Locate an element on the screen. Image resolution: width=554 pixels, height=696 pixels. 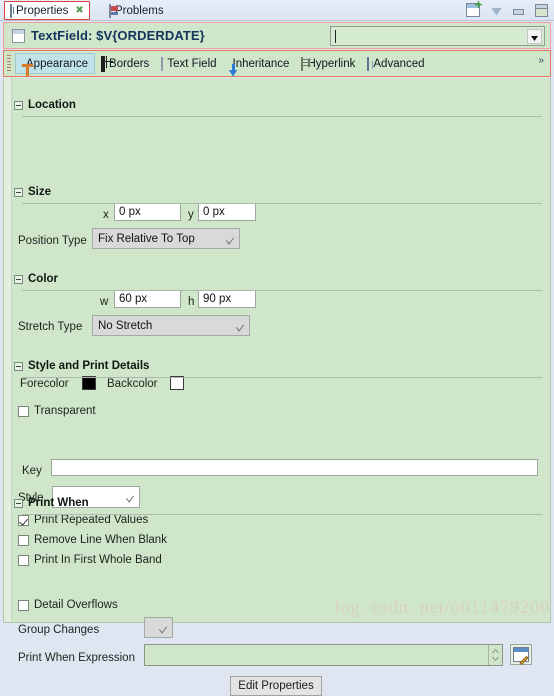
backcolor-label: Backcolor is located at coordinates (132, 384).